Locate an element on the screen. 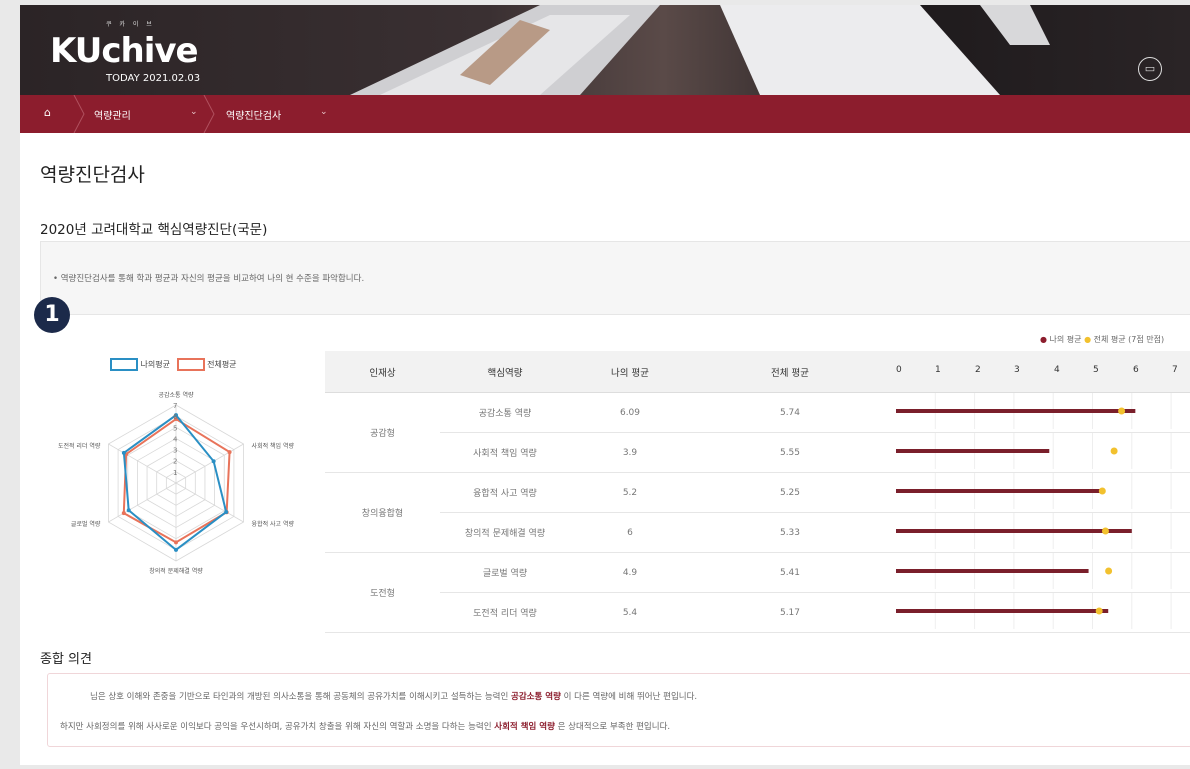  competency-name: 융합적 사고 역량 is located at coordinates (505, 492).